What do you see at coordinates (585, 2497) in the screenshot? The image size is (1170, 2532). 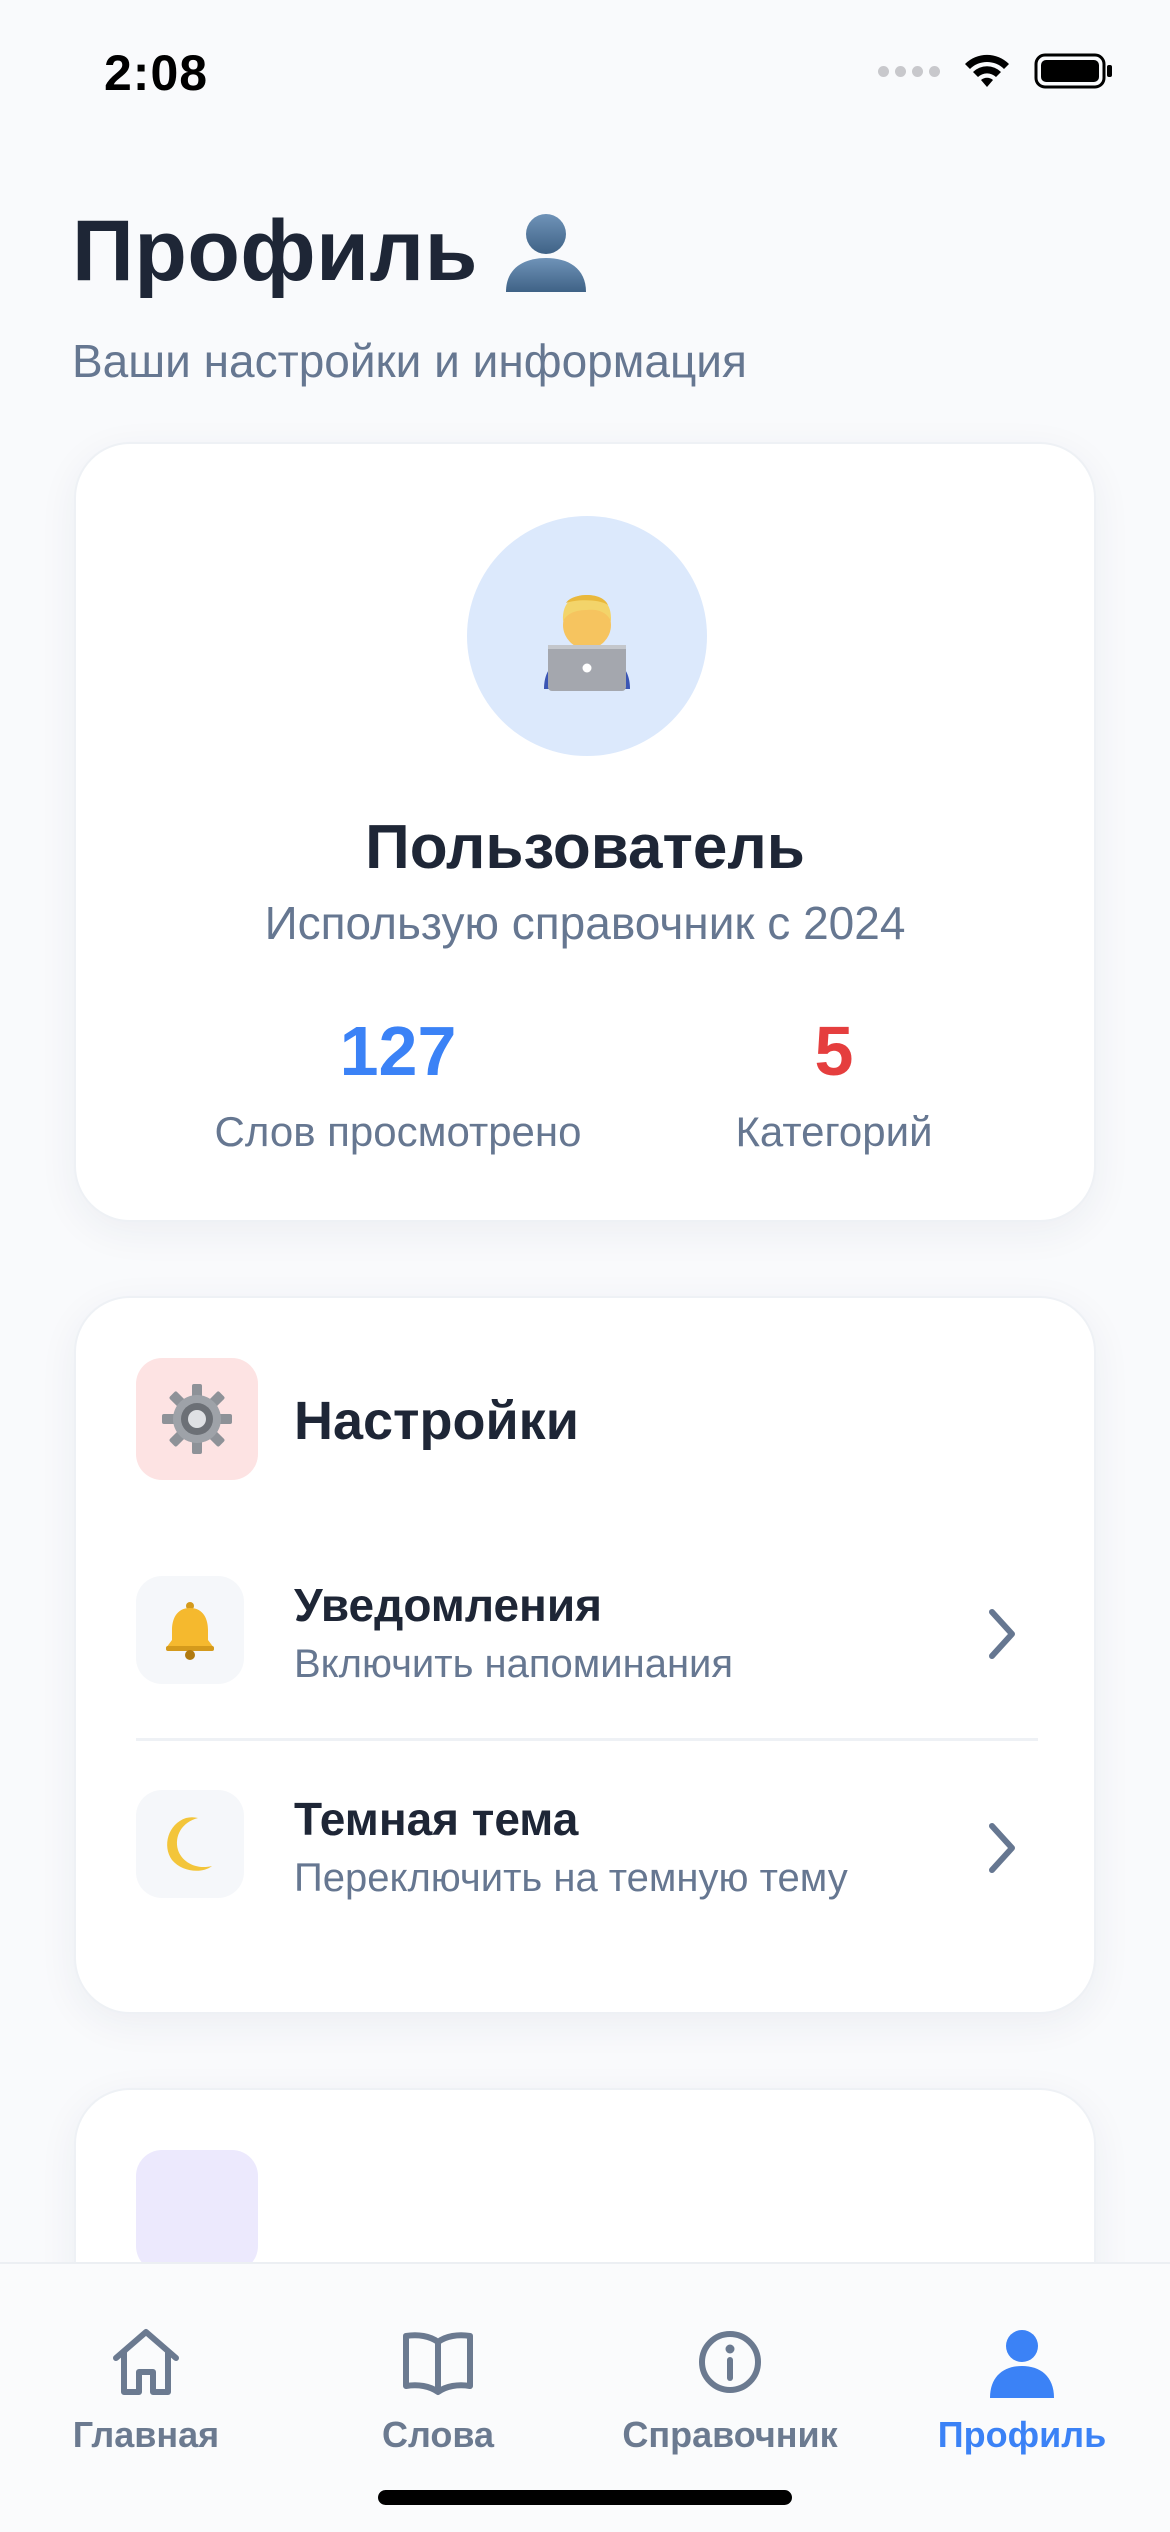 I see `home-indicator` at bounding box center [585, 2497].